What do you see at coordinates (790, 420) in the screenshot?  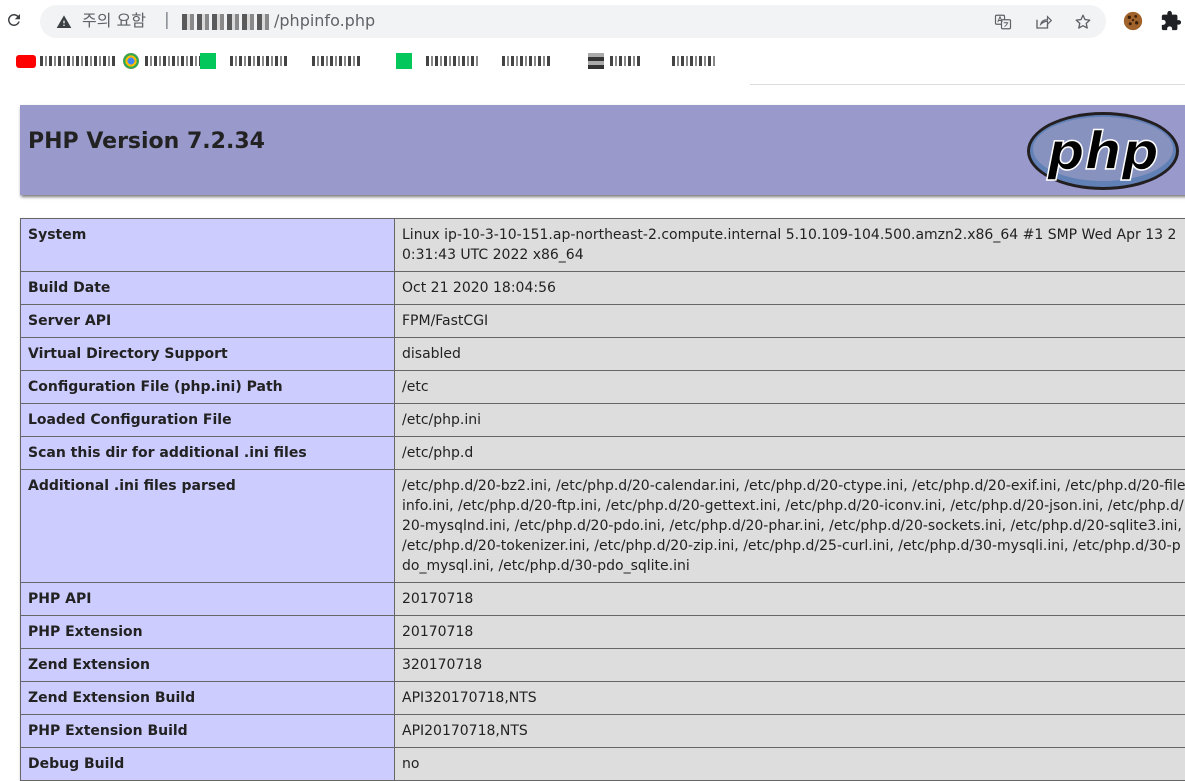 I see `row-value: /etc/php.ini` at bounding box center [790, 420].